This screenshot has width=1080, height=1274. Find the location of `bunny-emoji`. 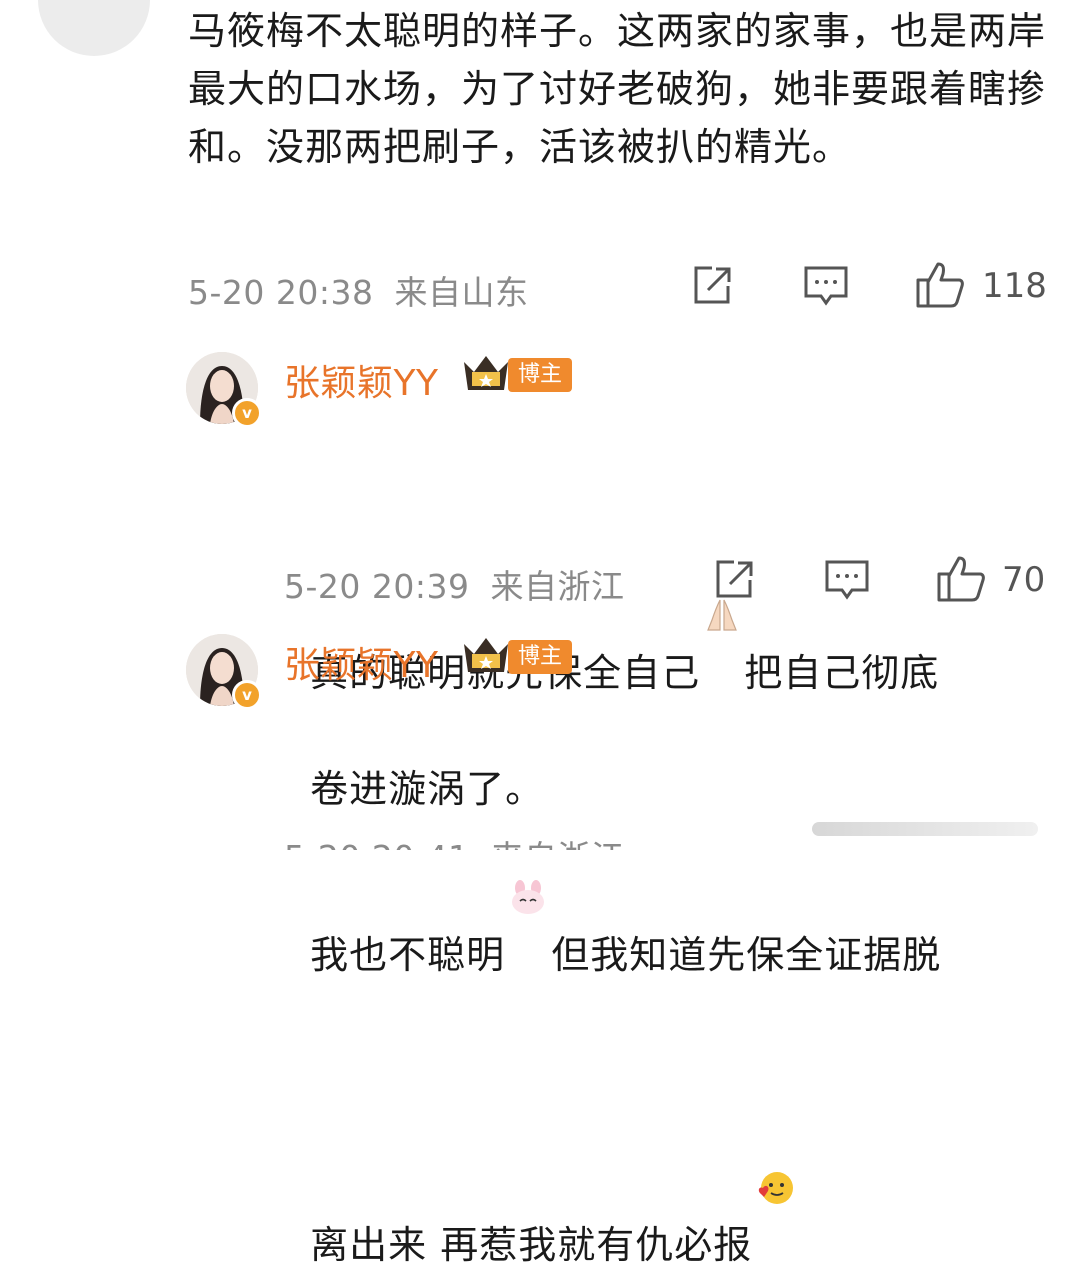

bunny-emoji is located at coordinates (528, 868).